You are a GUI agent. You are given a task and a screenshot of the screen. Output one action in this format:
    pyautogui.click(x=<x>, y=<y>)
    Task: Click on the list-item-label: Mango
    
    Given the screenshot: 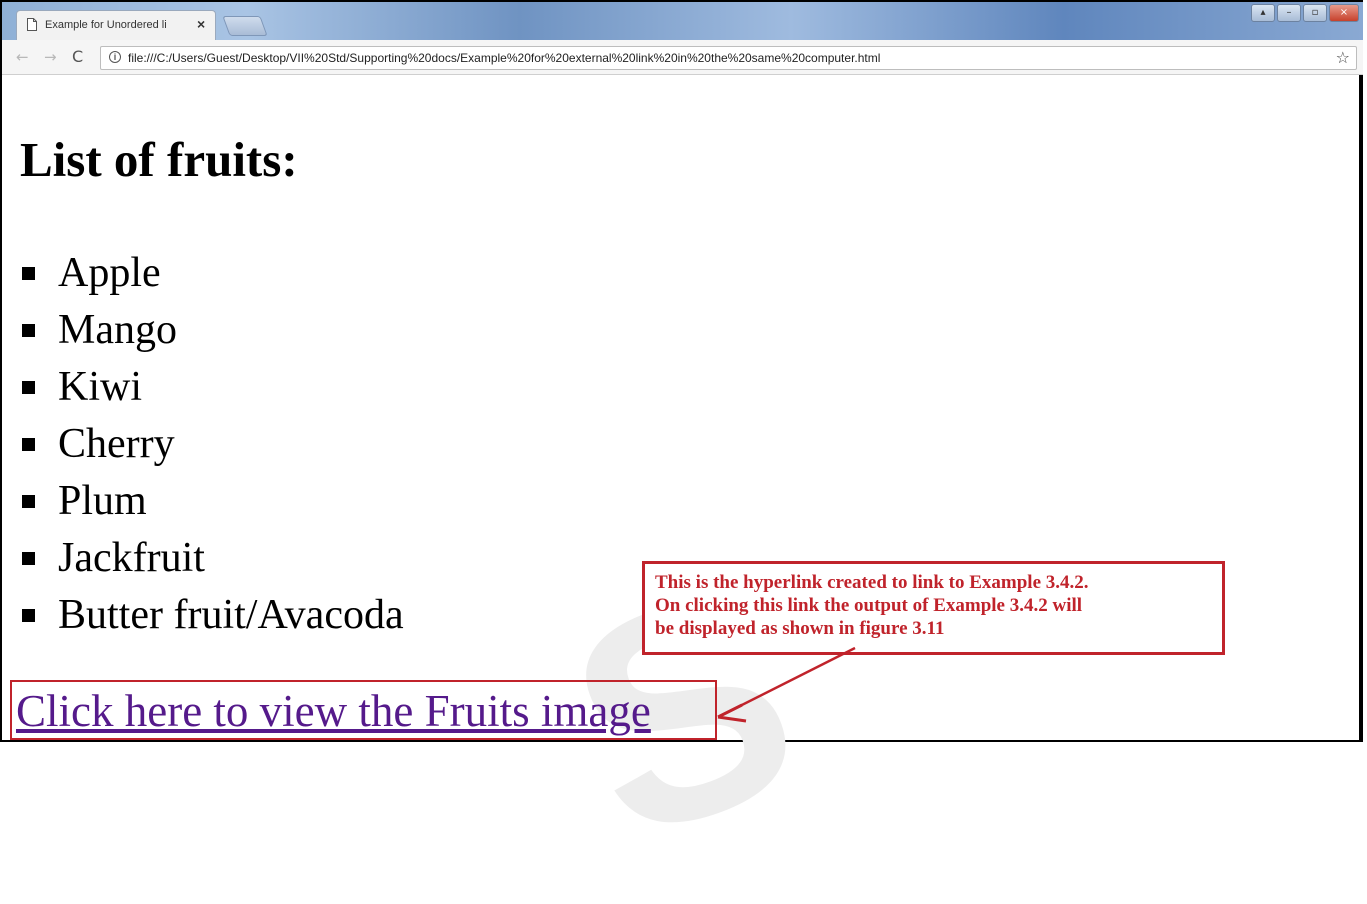 What is the action you would take?
    pyautogui.click(x=117, y=330)
    